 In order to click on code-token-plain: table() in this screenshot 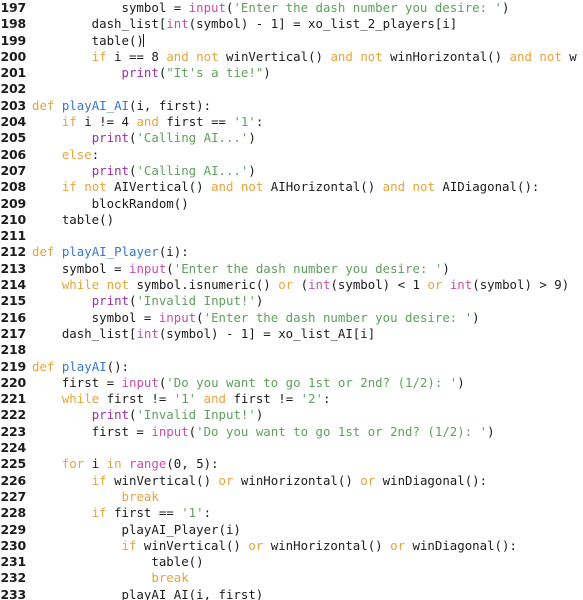, I will do `click(73, 219)`.